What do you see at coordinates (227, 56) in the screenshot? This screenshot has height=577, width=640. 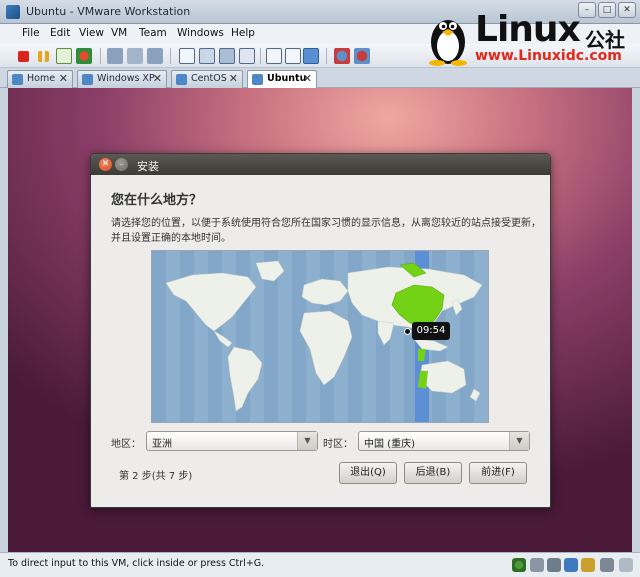 I see `full-screen-icon` at bounding box center [227, 56].